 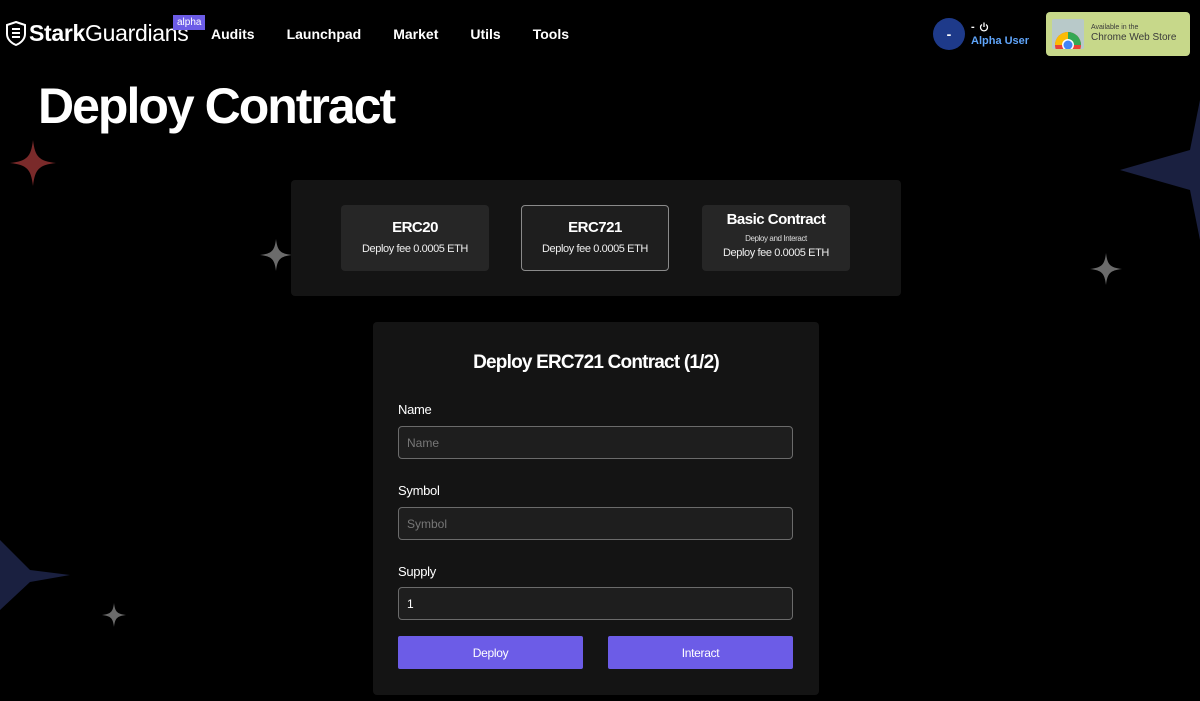 What do you see at coordinates (973, 27) in the screenshot?
I see `balance-value: -` at bounding box center [973, 27].